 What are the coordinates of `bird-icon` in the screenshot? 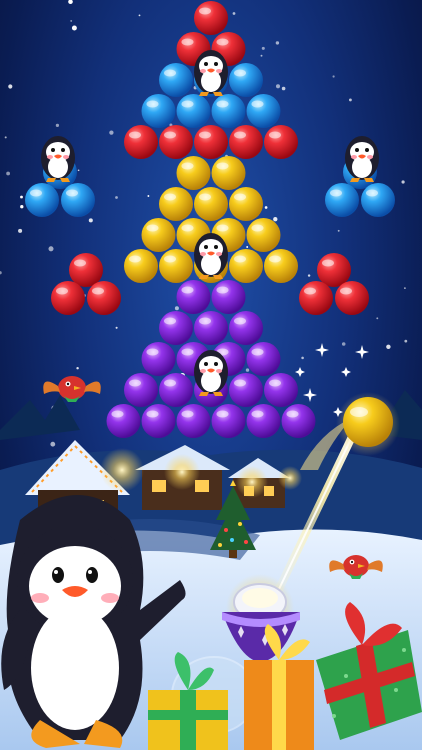 It's located at (72, 389).